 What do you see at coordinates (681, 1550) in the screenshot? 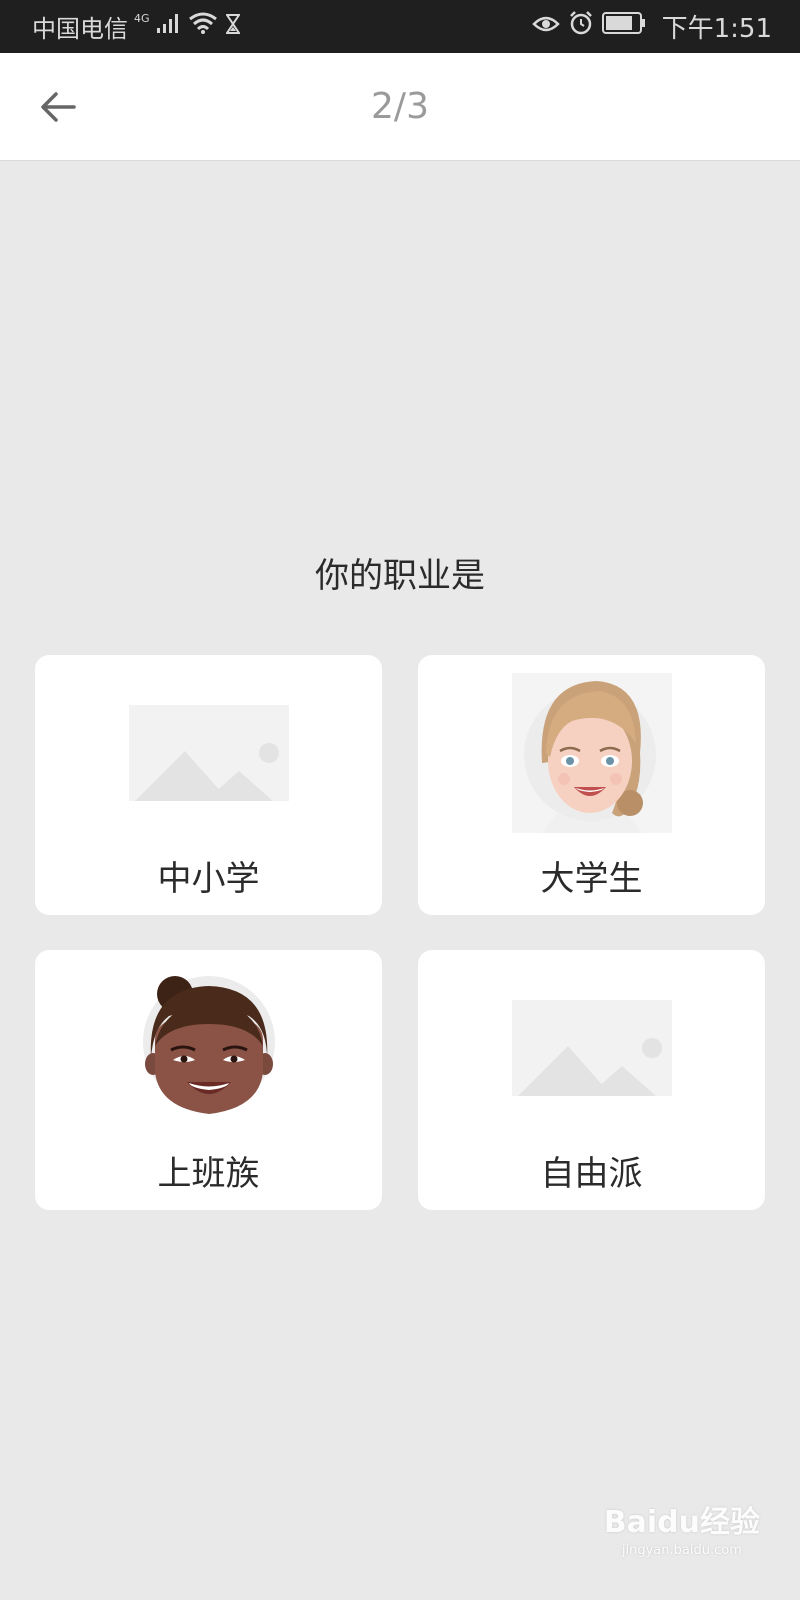
I see `watermark-url: jingyan.baidu.com` at bounding box center [681, 1550].